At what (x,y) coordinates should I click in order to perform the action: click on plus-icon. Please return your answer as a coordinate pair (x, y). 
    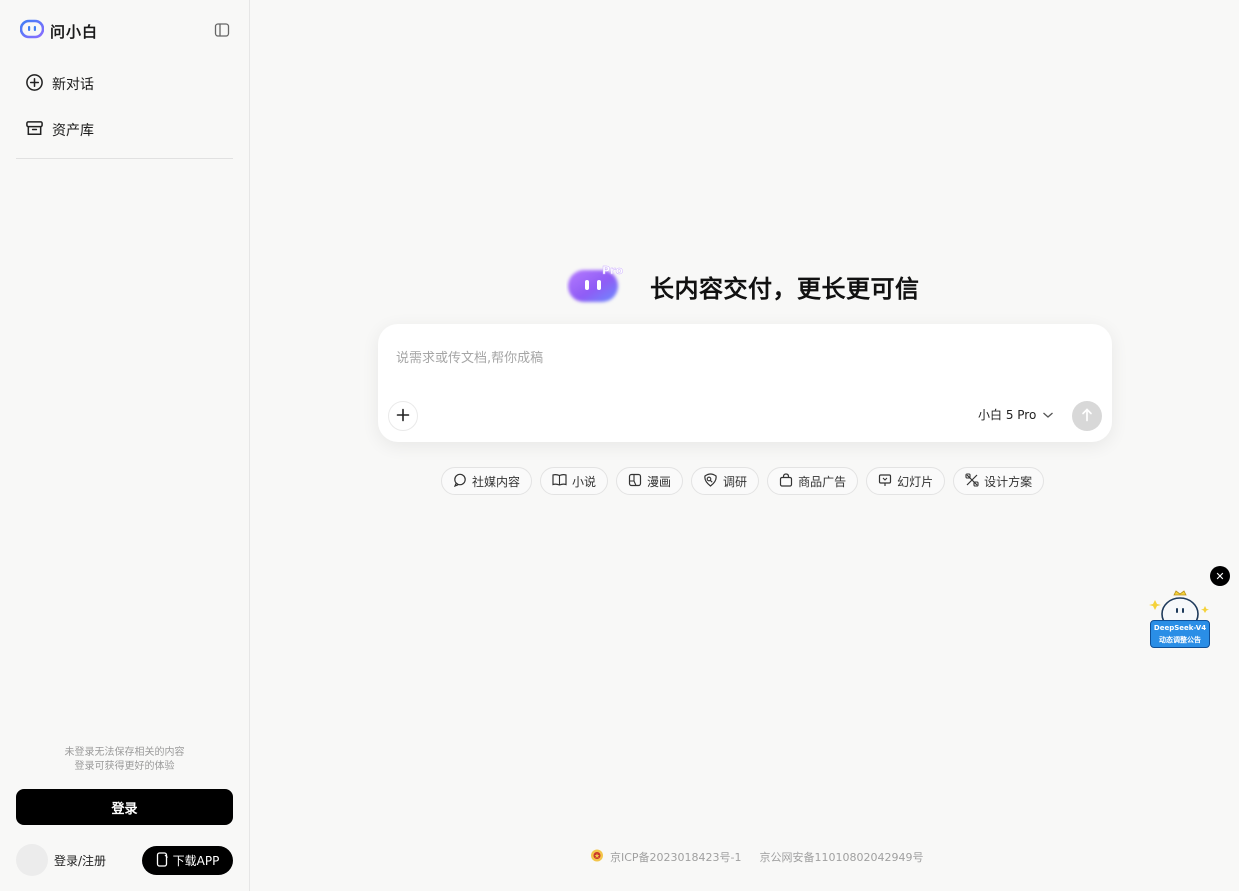
    Looking at the image, I should click on (403, 416).